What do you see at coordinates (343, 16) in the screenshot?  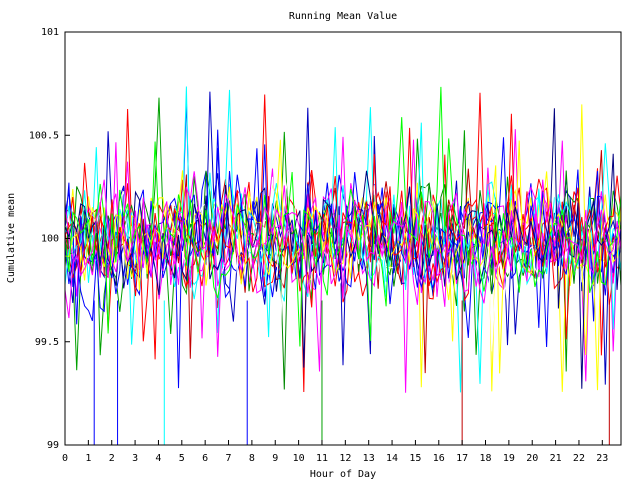 I see `chart-title: Running Mean Value` at bounding box center [343, 16].